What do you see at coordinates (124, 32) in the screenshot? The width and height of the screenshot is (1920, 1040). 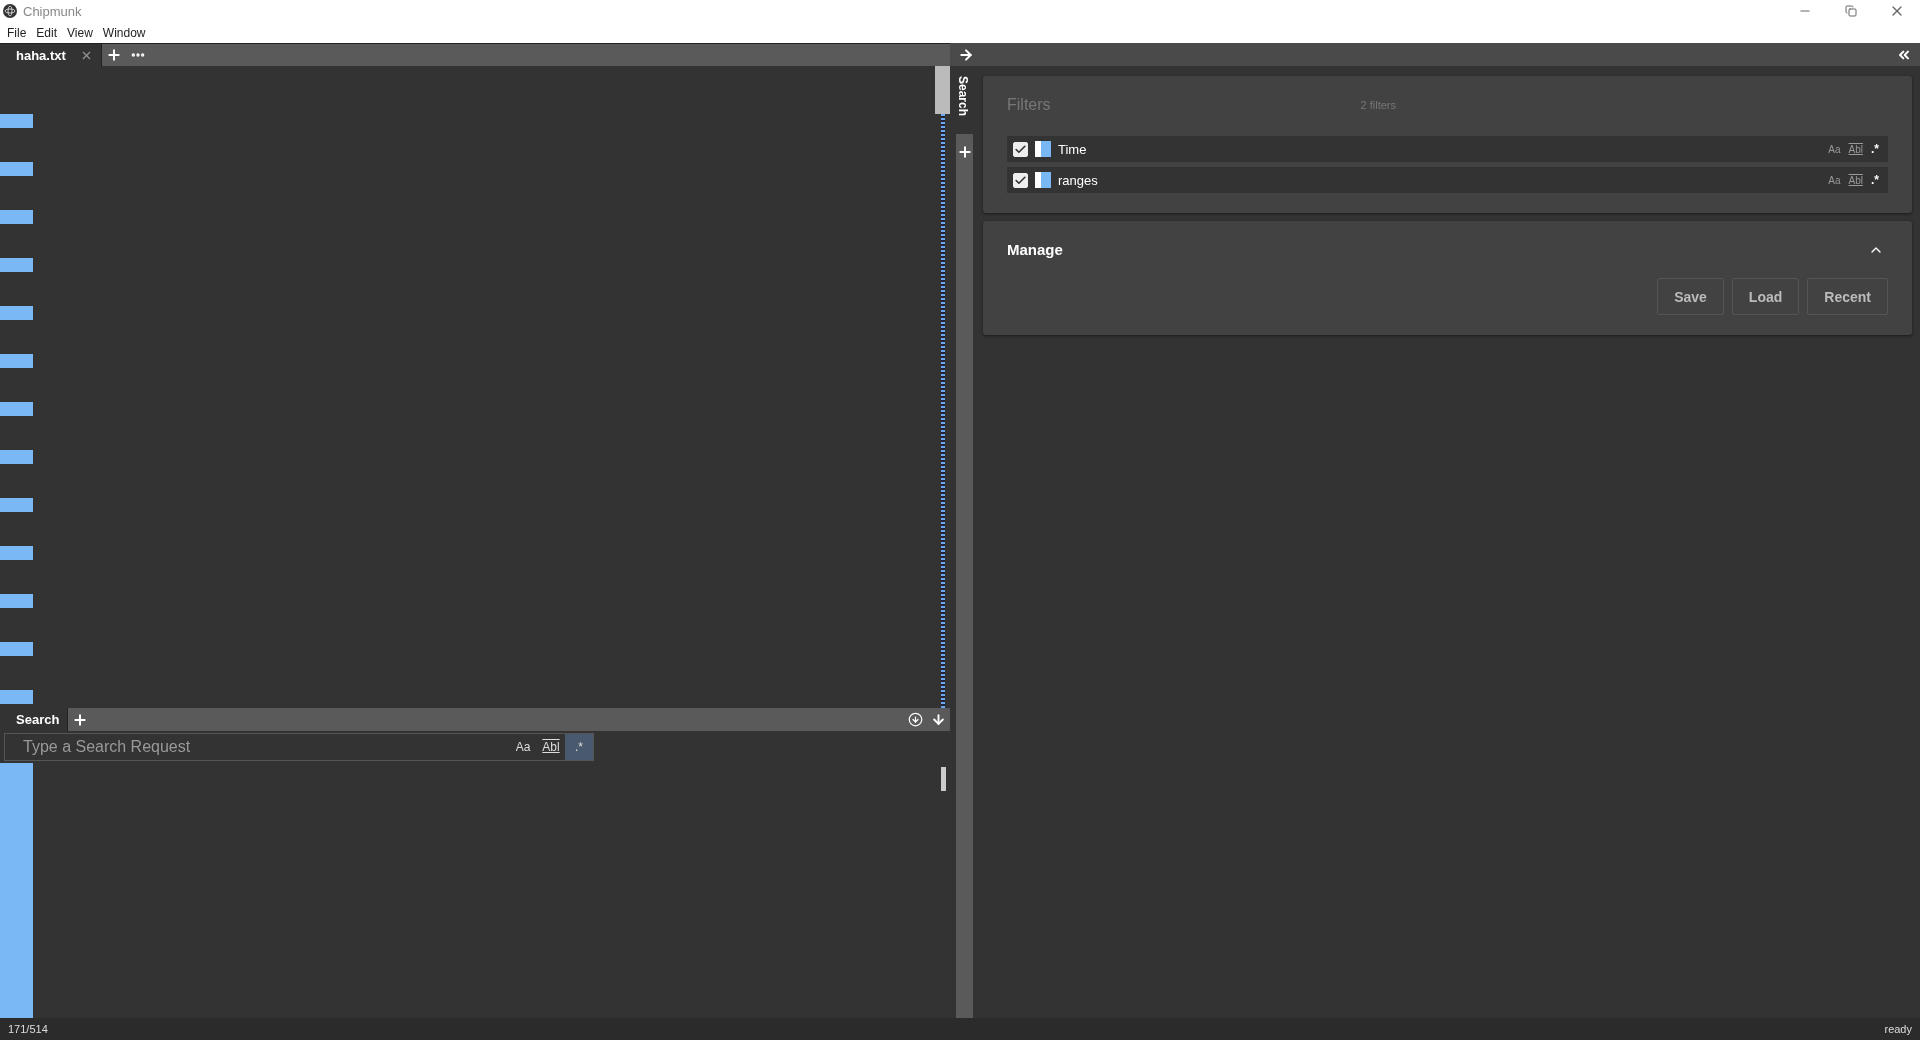 I see `menu-item: Window` at bounding box center [124, 32].